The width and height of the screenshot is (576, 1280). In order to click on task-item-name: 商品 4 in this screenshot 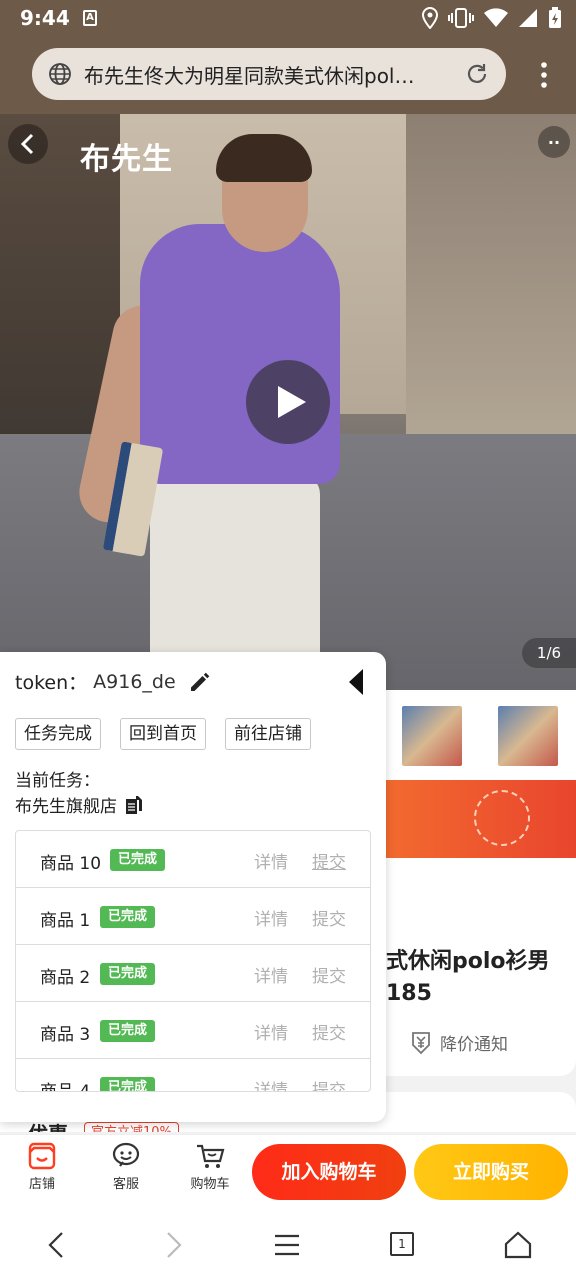, I will do `click(65, 1087)`.